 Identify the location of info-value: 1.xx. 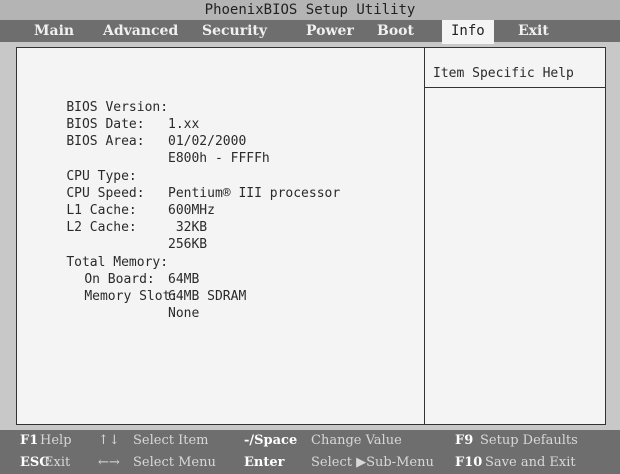
(184, 124).